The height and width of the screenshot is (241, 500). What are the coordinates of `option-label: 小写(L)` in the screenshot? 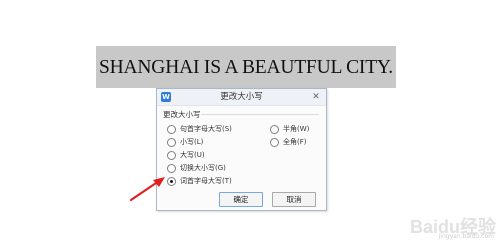 It's located at (192, 142).